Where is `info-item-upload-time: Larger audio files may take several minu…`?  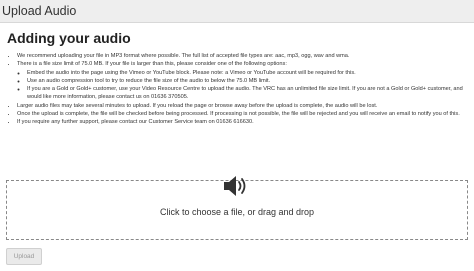 info-item-upload-time: Larger audio files may take several minu… is located at coordinates (242, 106).